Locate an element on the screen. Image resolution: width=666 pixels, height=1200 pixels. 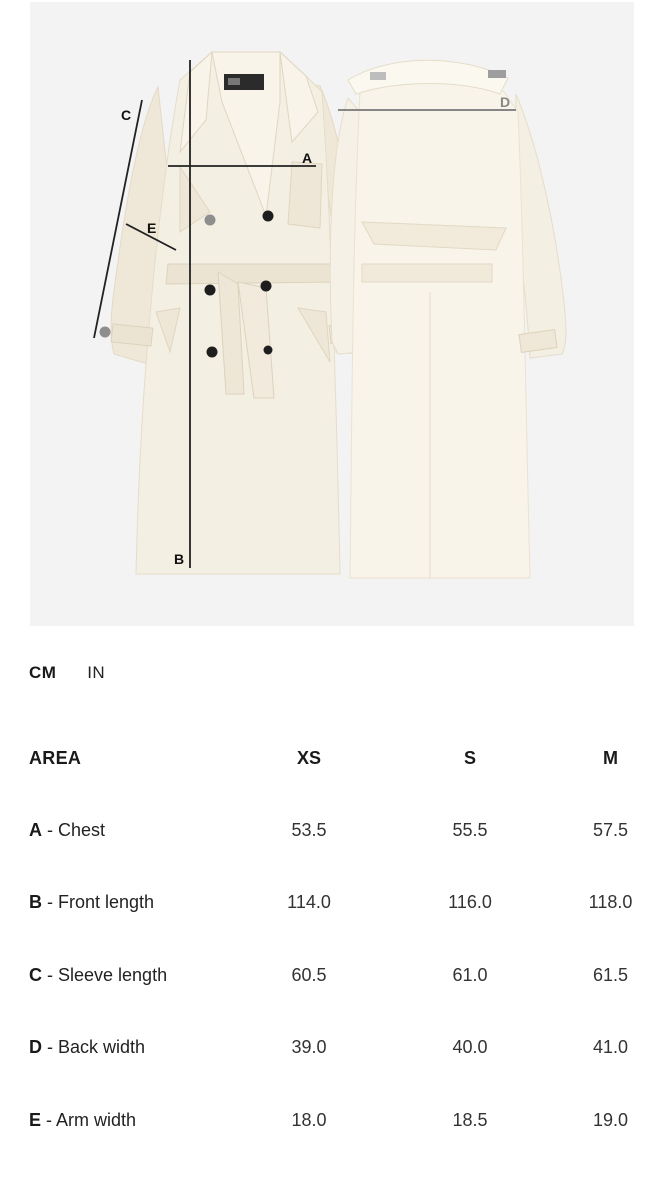
area-cell: E - Arm width is located at coordinates (119, 1120).